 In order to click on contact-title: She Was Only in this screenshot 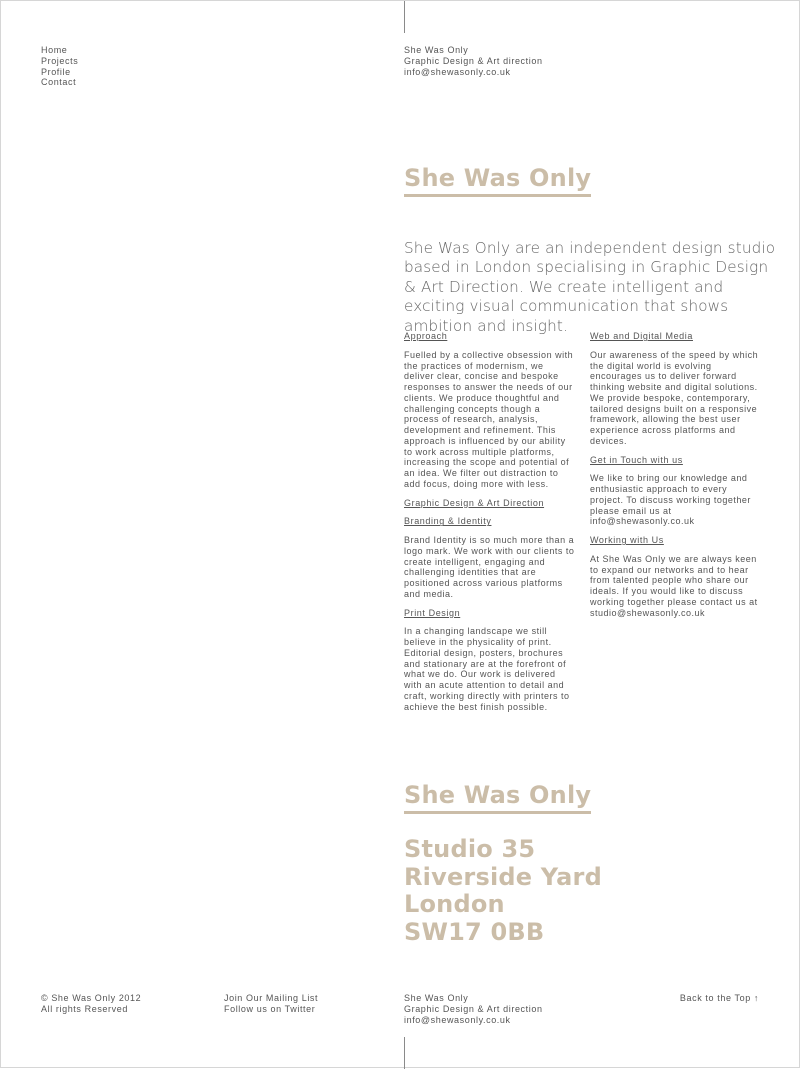, I will do `click(498, 797)`.